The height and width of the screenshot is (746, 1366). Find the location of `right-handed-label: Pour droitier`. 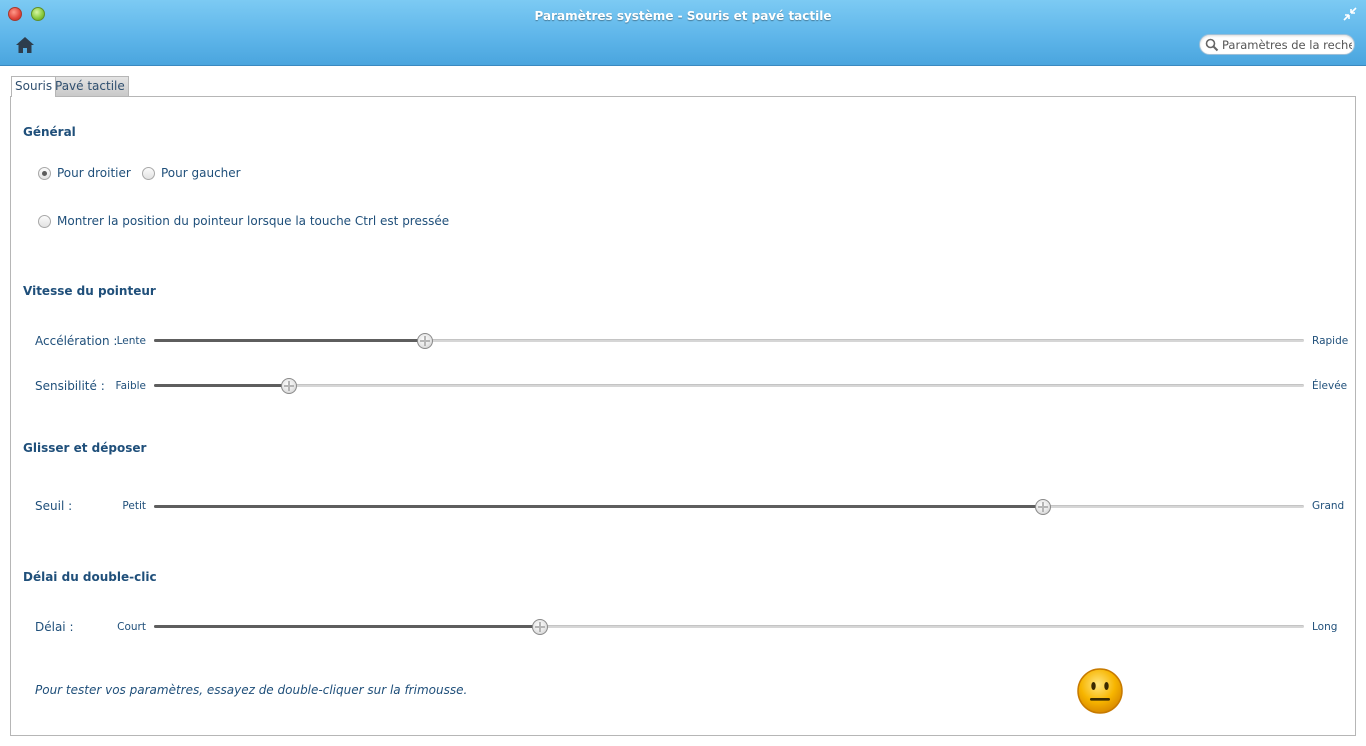

right-handed-label: Pour droitier is located at coordinates (94, 173).